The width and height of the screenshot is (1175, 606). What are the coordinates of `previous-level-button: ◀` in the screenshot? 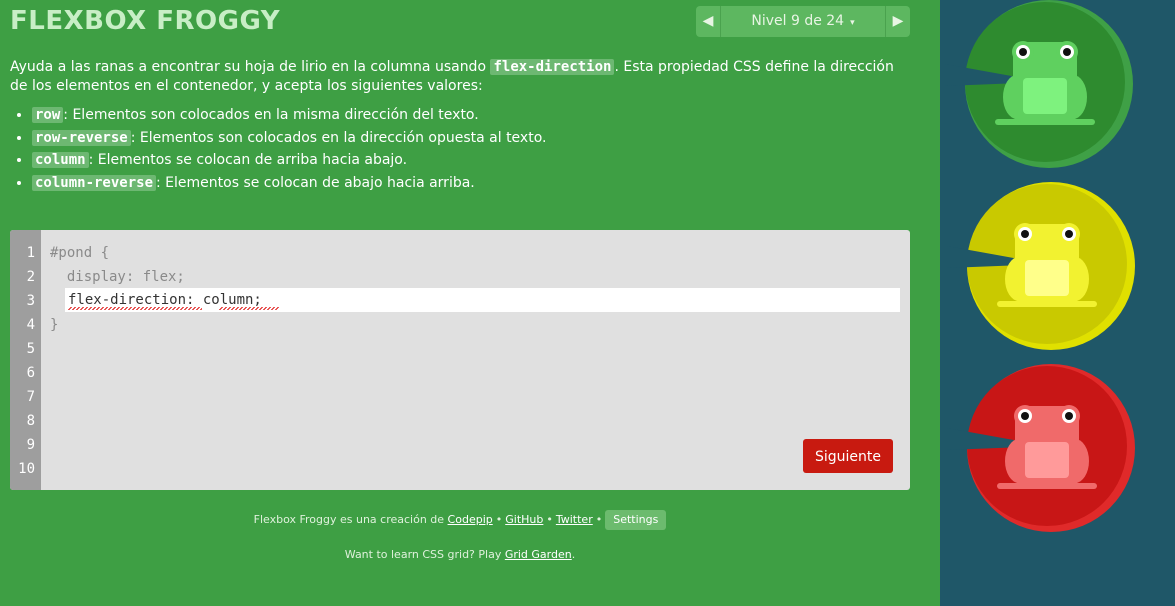 It's located at (708, 21).